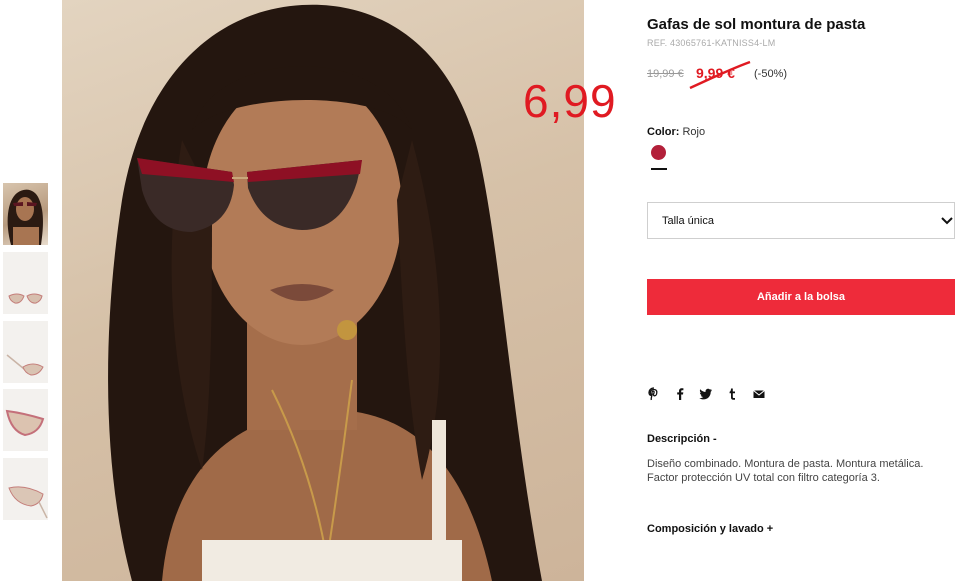 The height and width of the screenshot is (581, 955). I want to click on product-ref: REF. 43065761-KATNISS4-LM, so click(711, 43).